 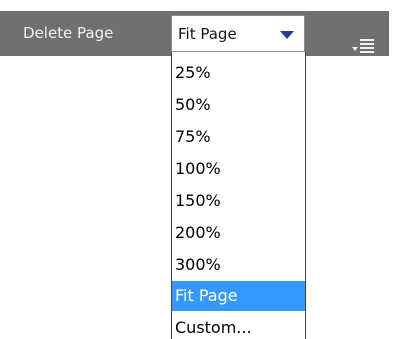 What do you see at coordinates (238, 137) in the screenshot?
I see `zoom-option-75: 75%` at bounding box center [238, 137].